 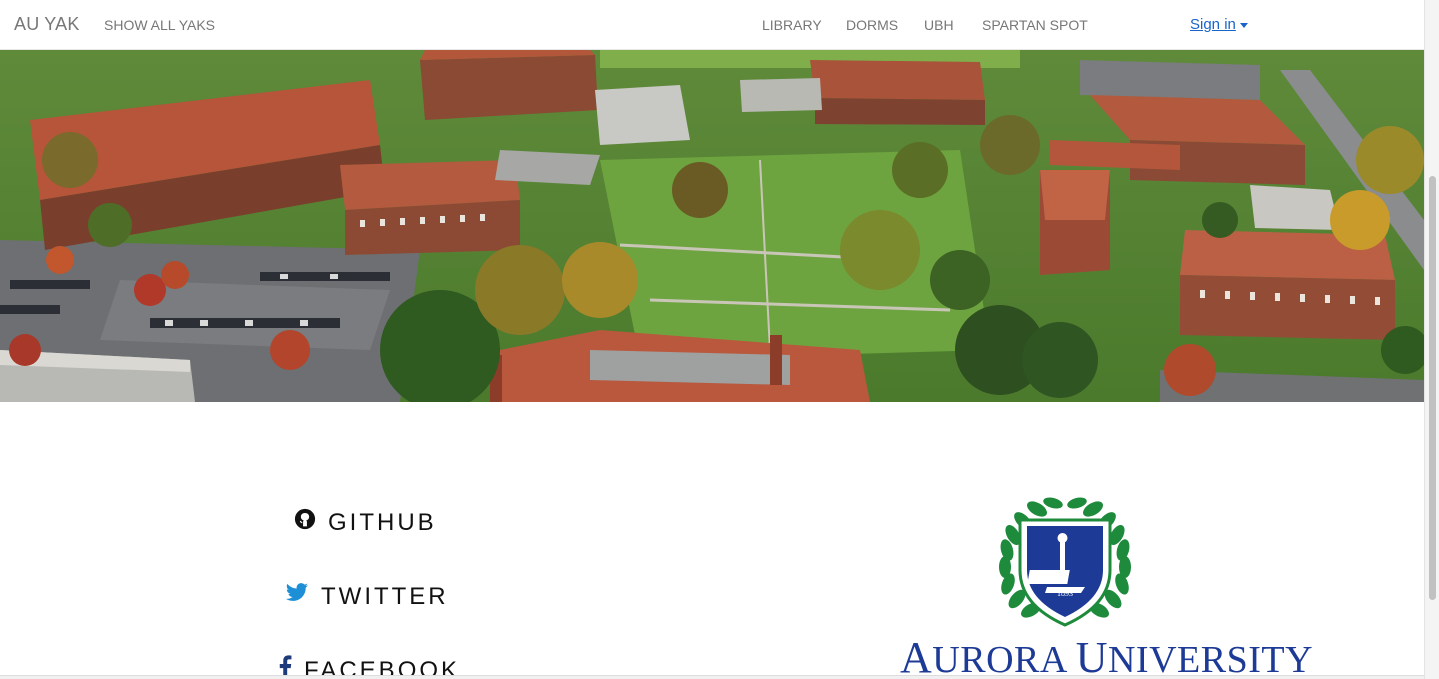 I want to click on vertical-scrollbar, so click(x=1431, y=339).